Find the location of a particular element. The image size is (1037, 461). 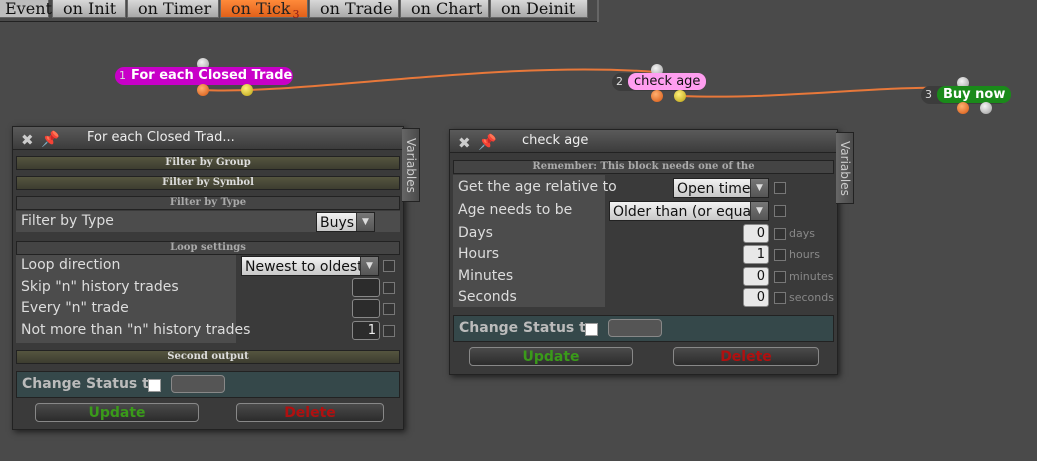

days-unit: days is located at coordinates (802, 233).